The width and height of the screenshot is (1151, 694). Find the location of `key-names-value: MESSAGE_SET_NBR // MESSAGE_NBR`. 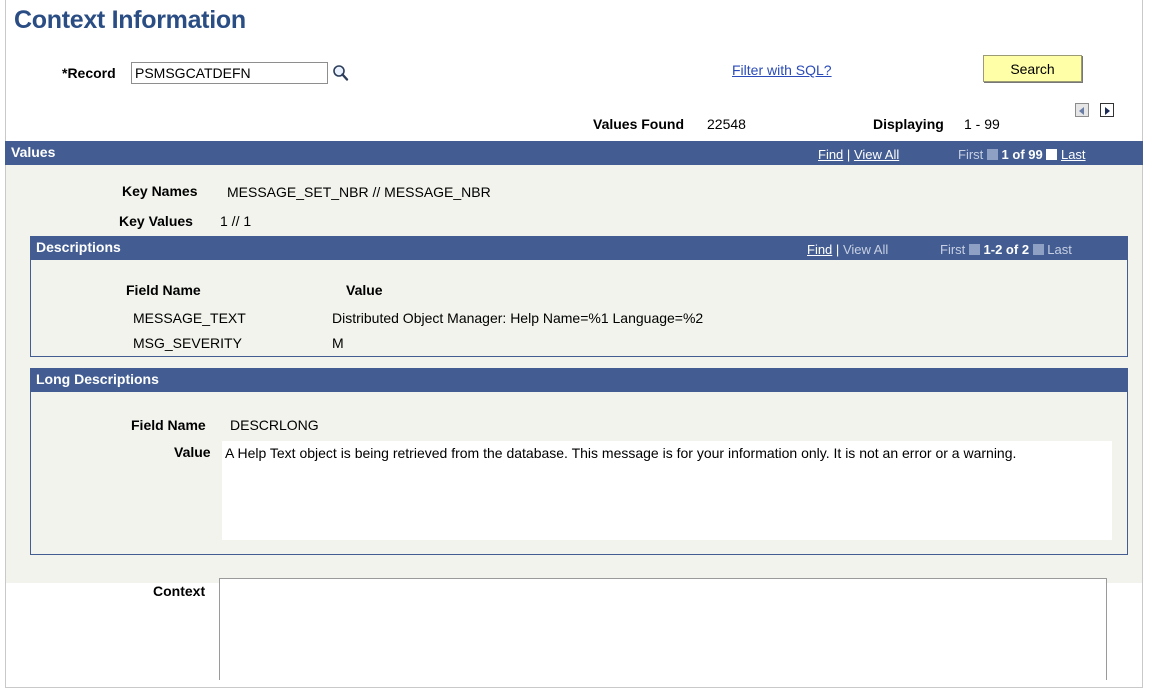

key-names-value: MESSAGE_SET_NBR // MESSAGE_NBR is located at coordinates (359, 192).